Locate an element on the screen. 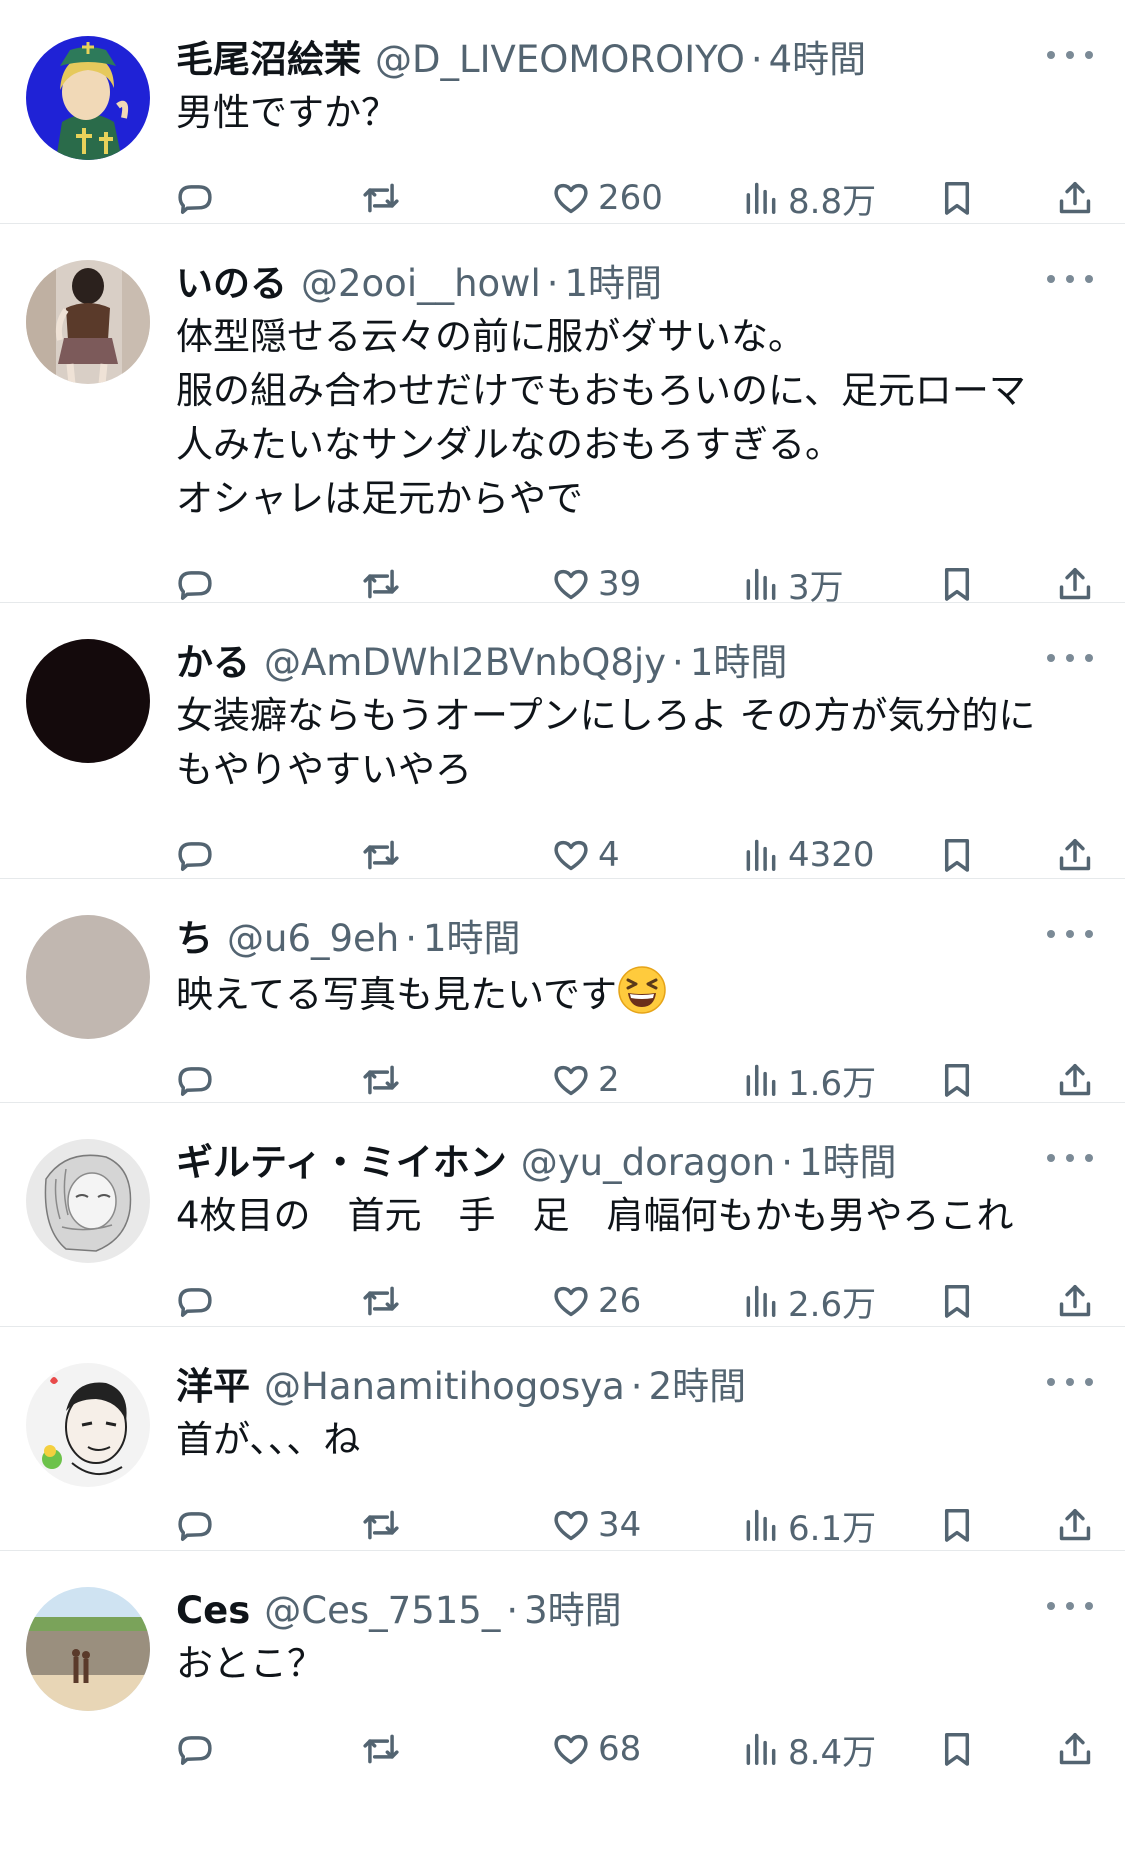  tweet: ち @u6_9eh · 1時間 映えてる写真も見たいです 2 1.6万 is located at coordinates (562, 991).